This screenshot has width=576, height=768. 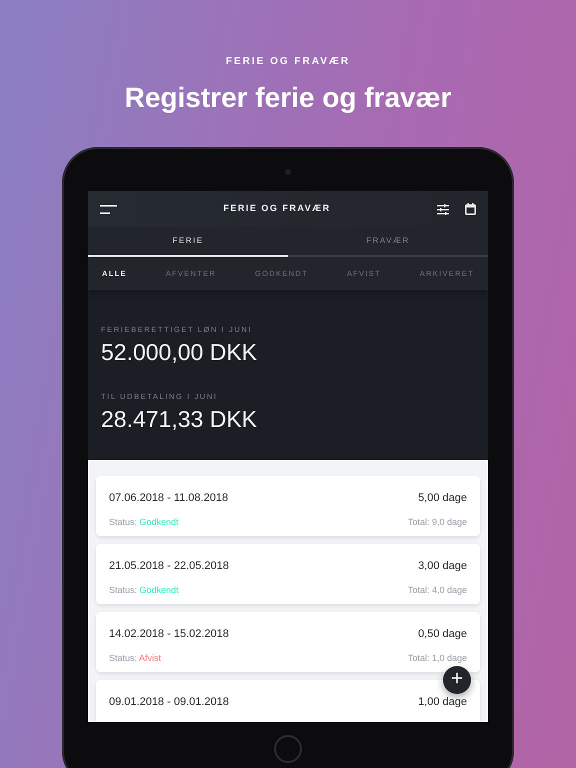 What do you see at coordinates (135, 658) in the screenshot?
I see `status-text: Status: Afvist` at bounding box center [135, 658].